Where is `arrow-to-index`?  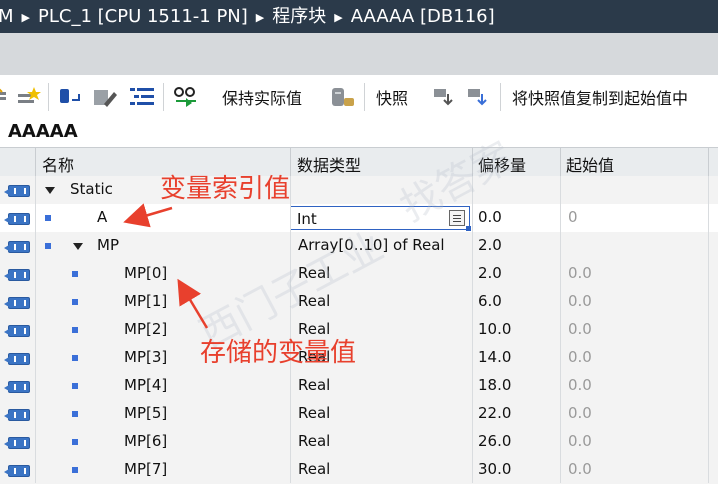
arrow-to-index is located at coordinates (148, 215).